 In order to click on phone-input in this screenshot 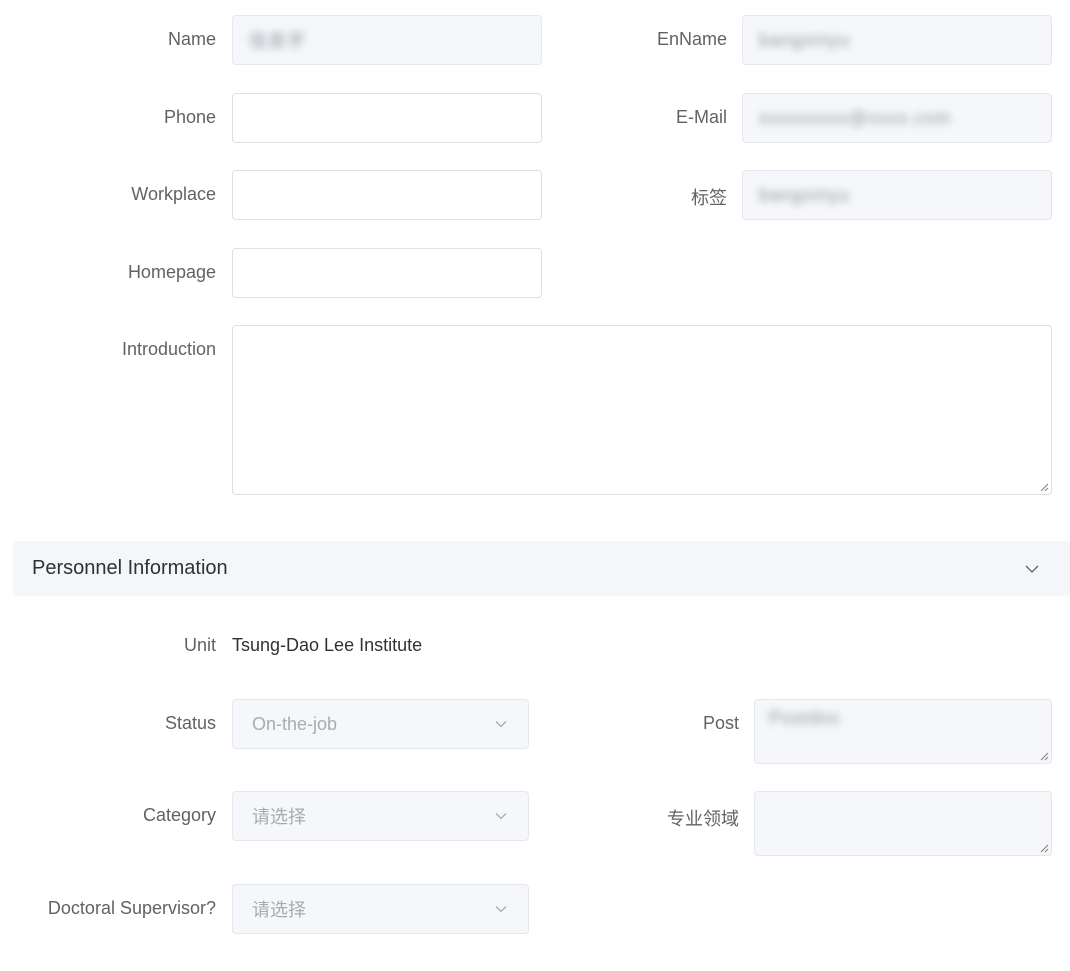, I will do `click(387, 118)`.